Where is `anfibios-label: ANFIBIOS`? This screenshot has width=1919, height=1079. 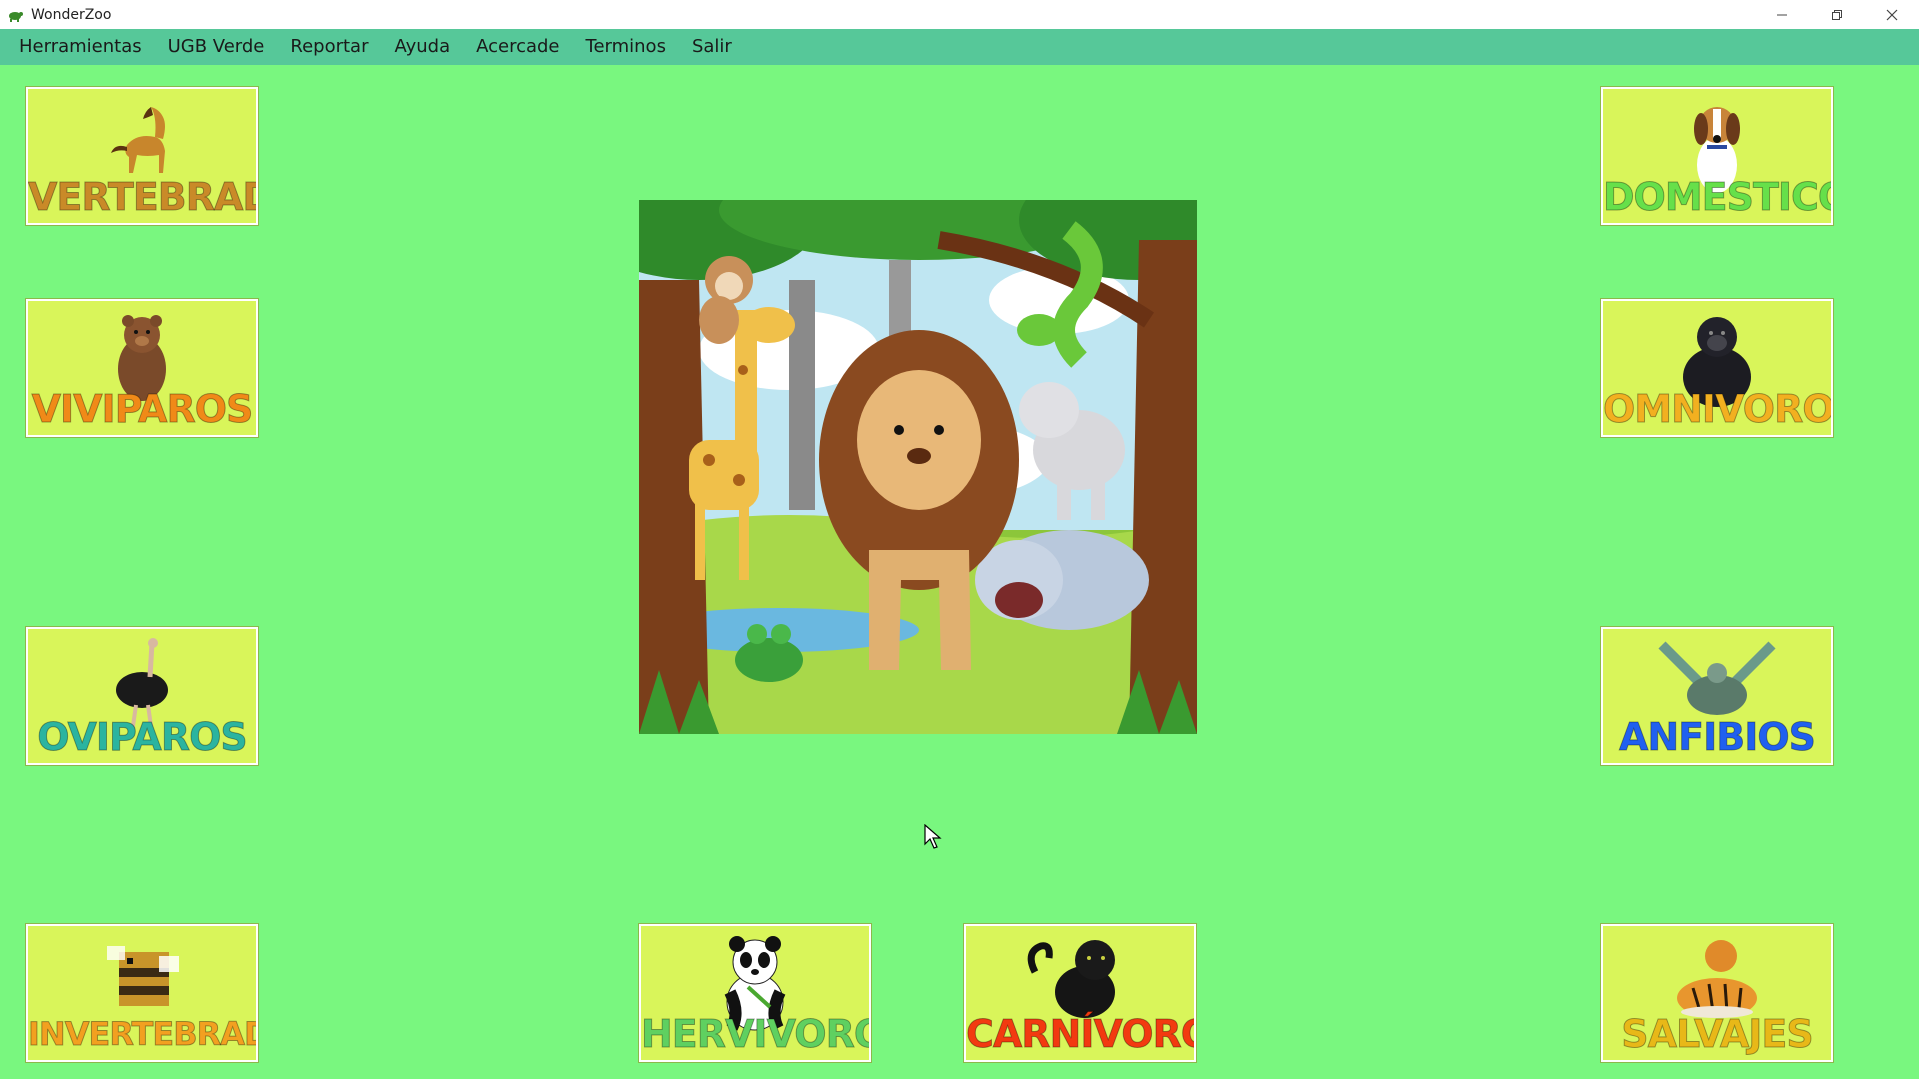 anfibios-label: ANFIBIOS is located at coordinates (1717, 737).